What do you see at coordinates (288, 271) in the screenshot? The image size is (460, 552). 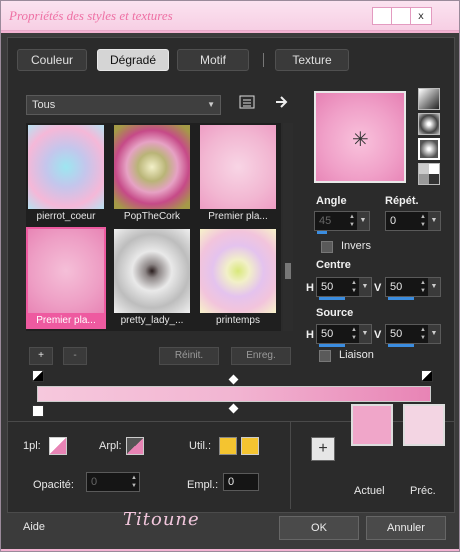 I see `scroll-thumb` at bounding box center [288, 271].